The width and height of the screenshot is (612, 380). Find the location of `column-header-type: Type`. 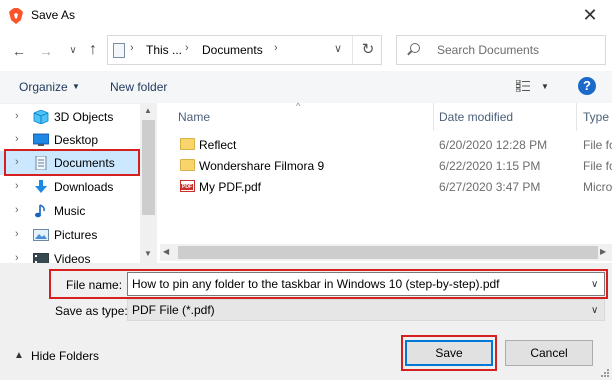

column-header-type: Type is located at coordinates (596, 117).